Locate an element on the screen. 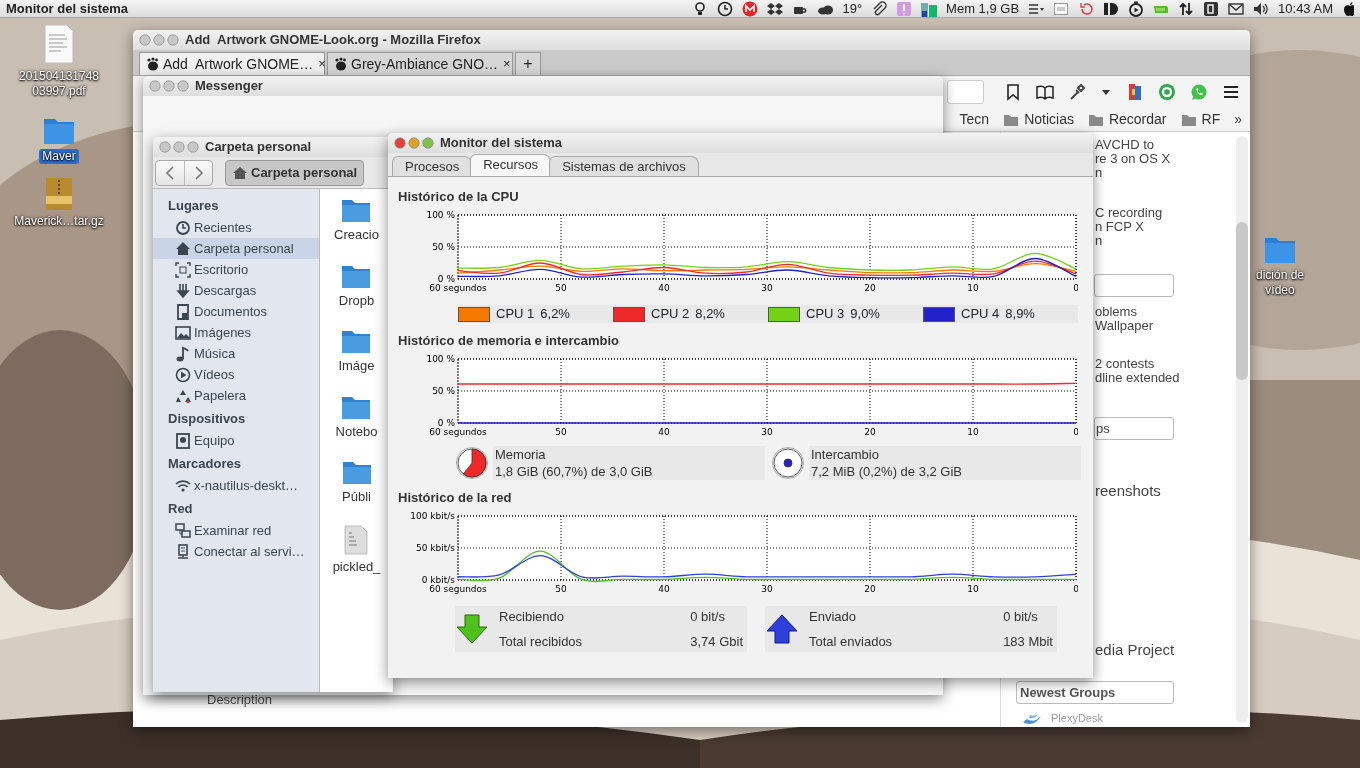 This screenshot has height=768, width=1360. file-label: Notebo is located at coordinates (356, 431).